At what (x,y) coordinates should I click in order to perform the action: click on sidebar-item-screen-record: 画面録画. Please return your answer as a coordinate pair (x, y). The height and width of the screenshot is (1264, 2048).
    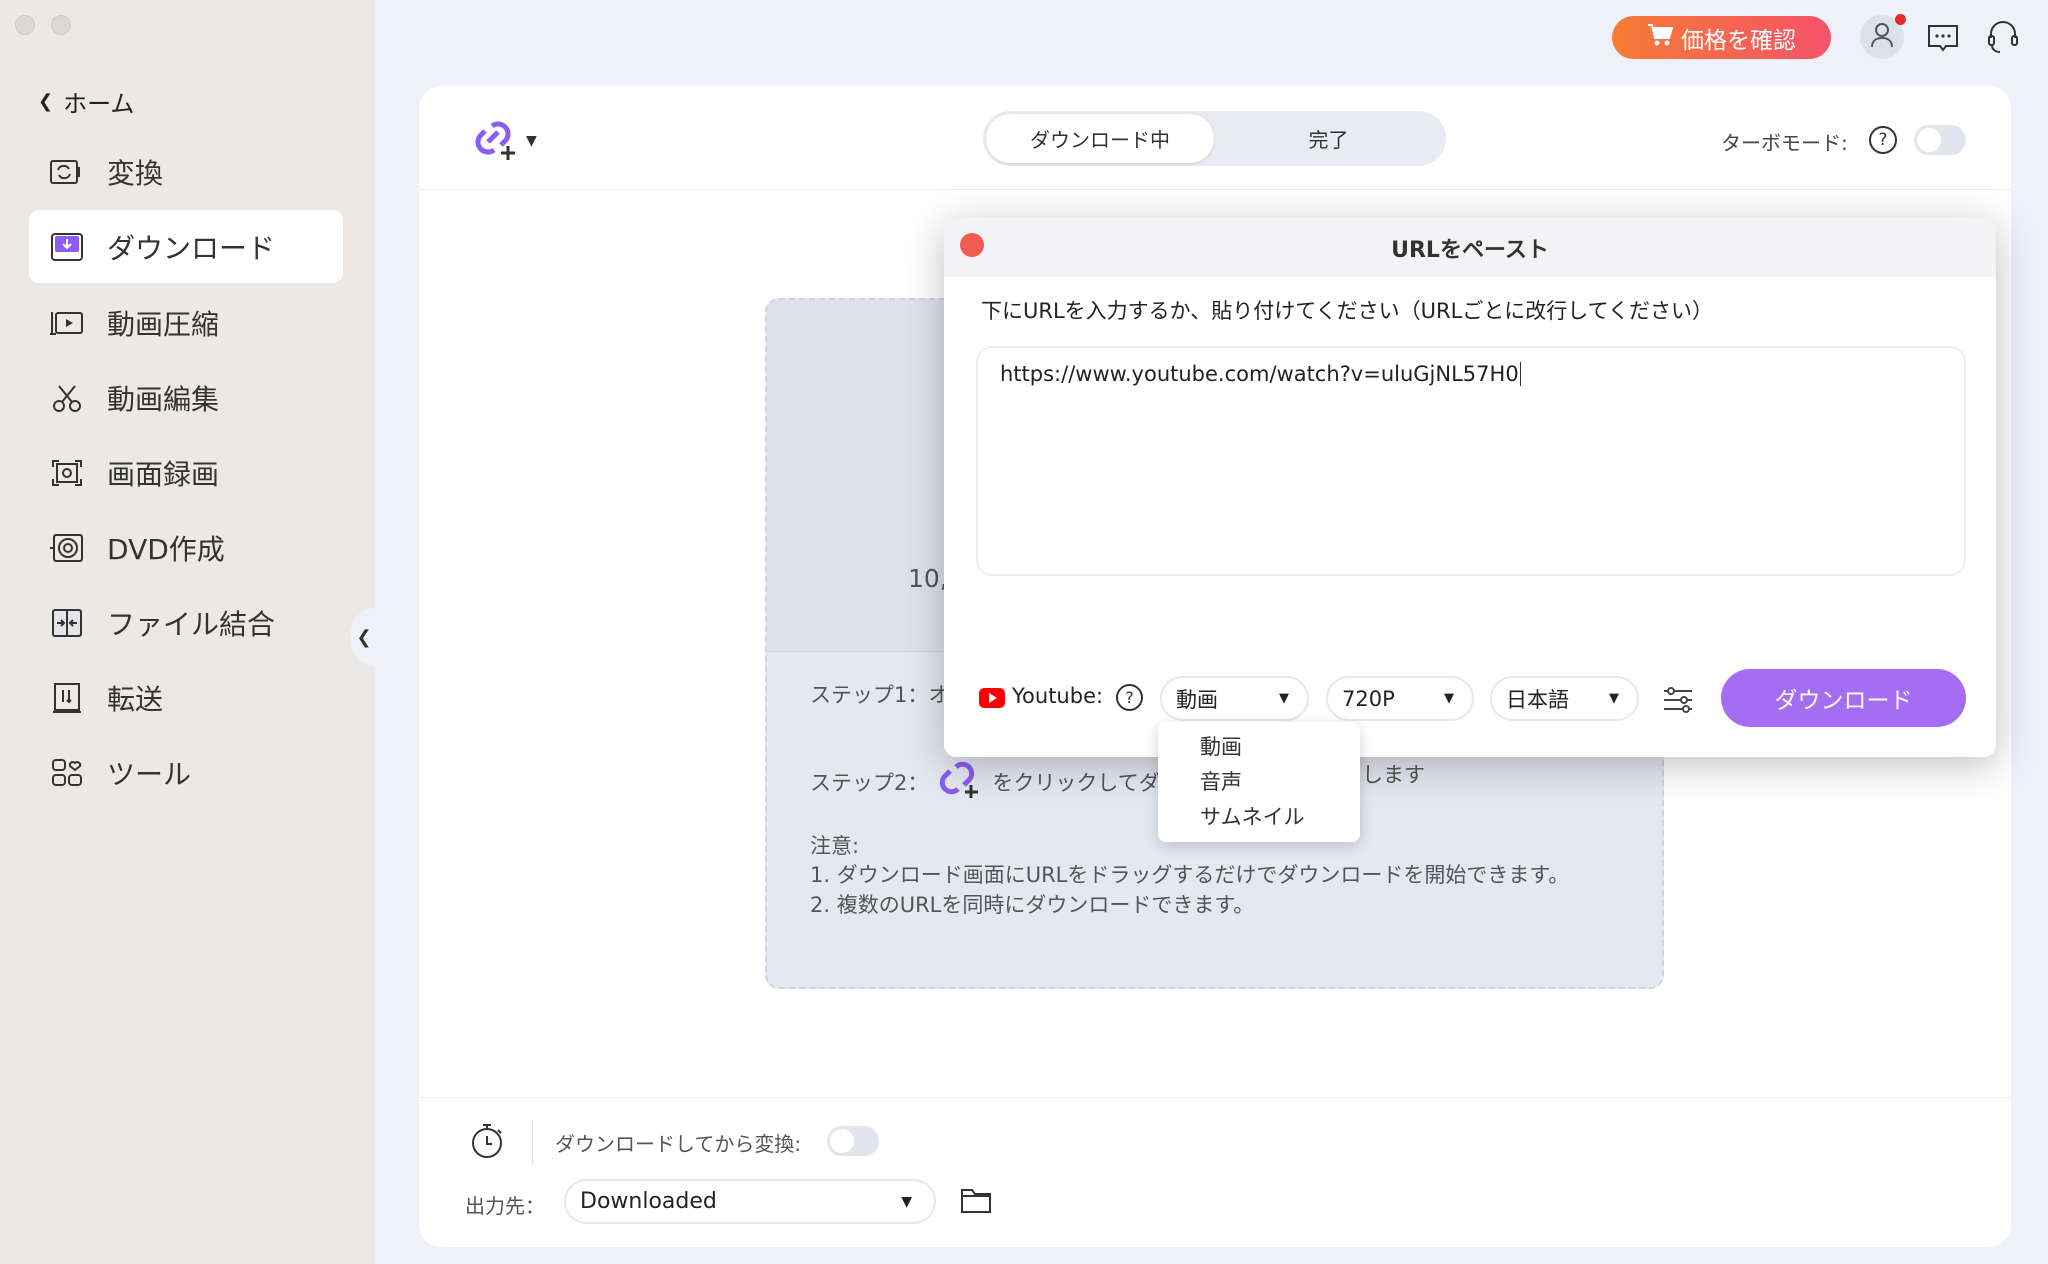
    Looking at the image, I should click on (186, 472).